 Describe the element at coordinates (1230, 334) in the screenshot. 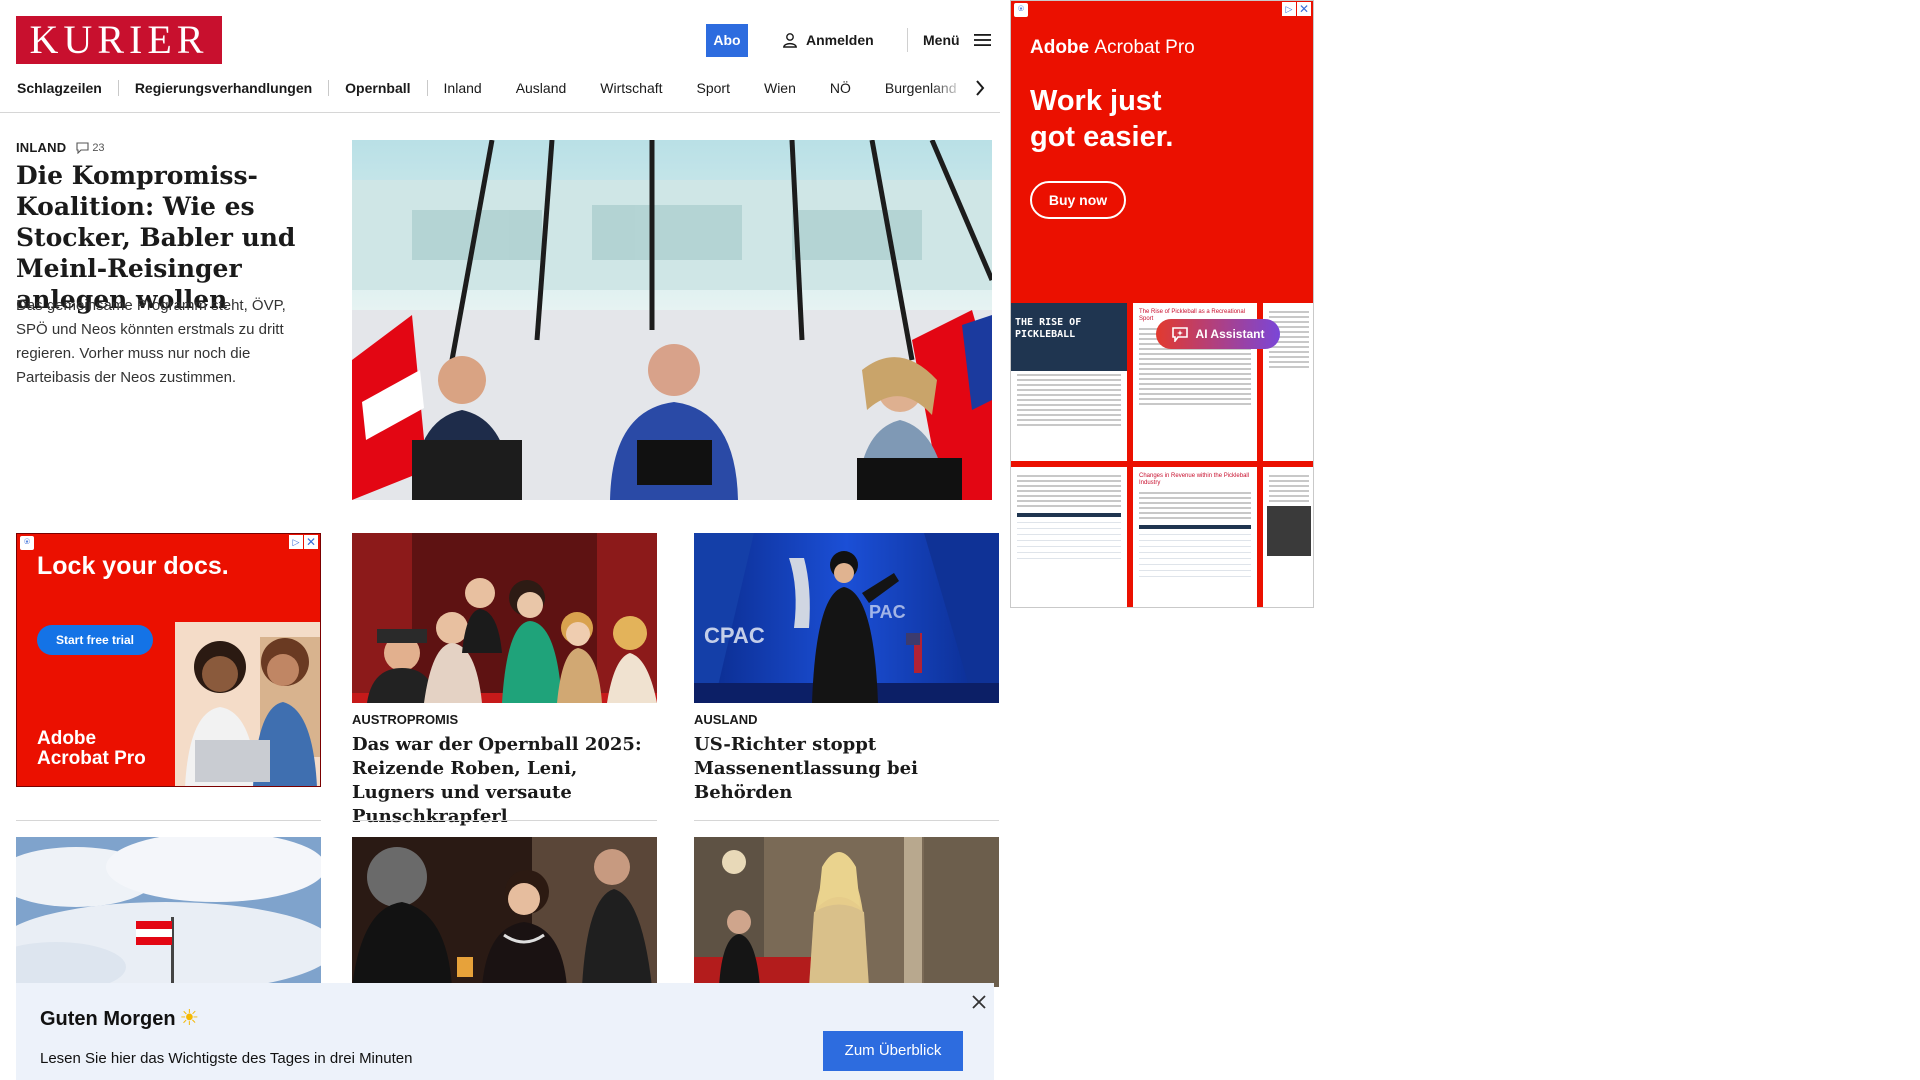

I see `ai-assistant-label: AI Assistant` at that location.